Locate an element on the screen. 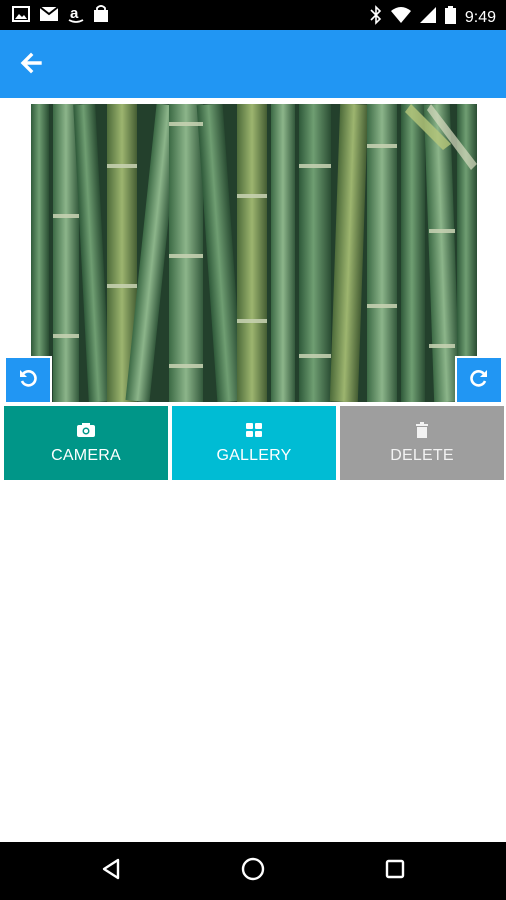 This screenshot has height=900, width=506. status-bar: a 9:49 is located at coordinates (253, 15).